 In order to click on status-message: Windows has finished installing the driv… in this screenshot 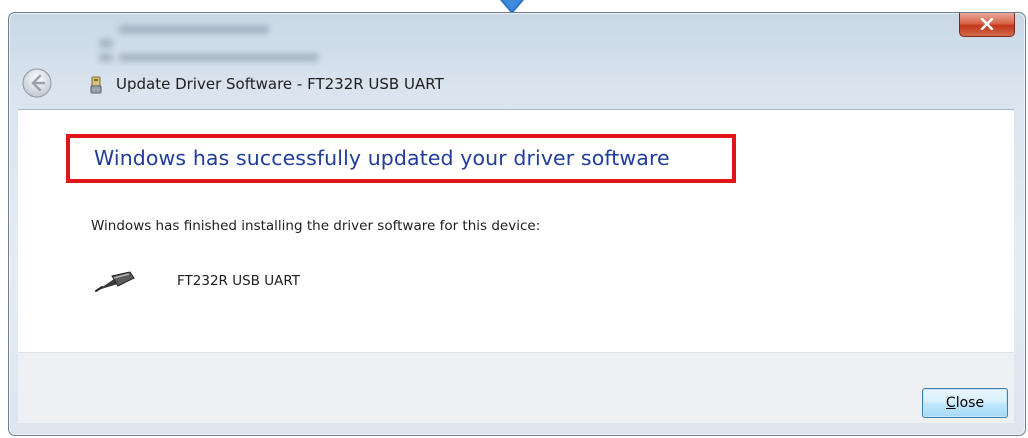, I will do `click(316, 226)`.